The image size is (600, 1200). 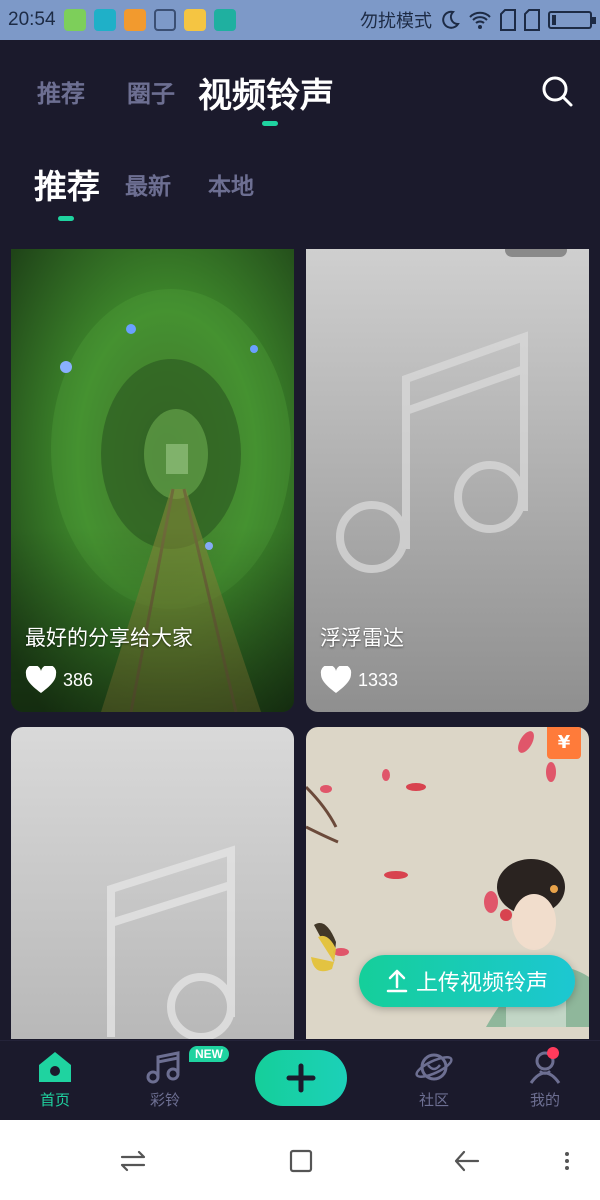 I want to click on tab-recommend: 推荐, so click(x=61, y=91).